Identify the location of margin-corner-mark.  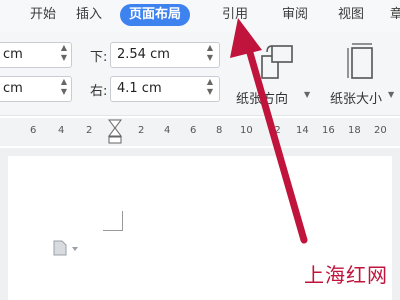
(113, 221).